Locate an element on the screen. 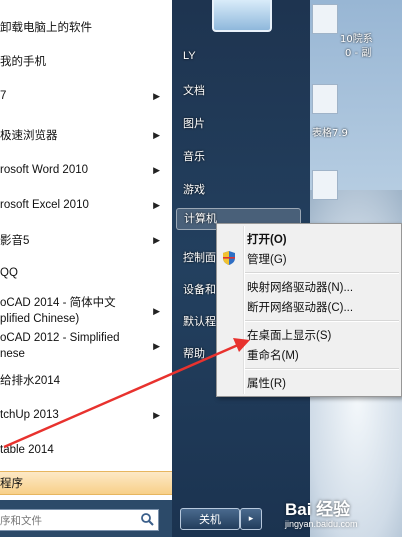  shutdown-button: 关机 is located at coordinates (210, 519).